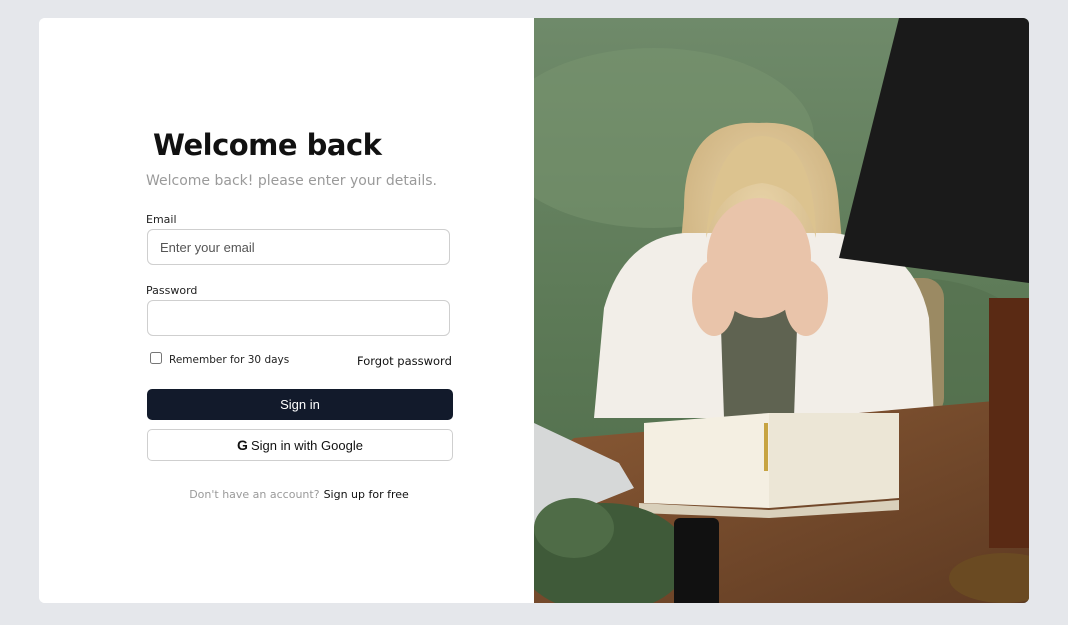 The width and height of the screenshot is (1068, 625). Describe the element at coordinates (298, 247) in the screenshot. I see `email-field` at that location.